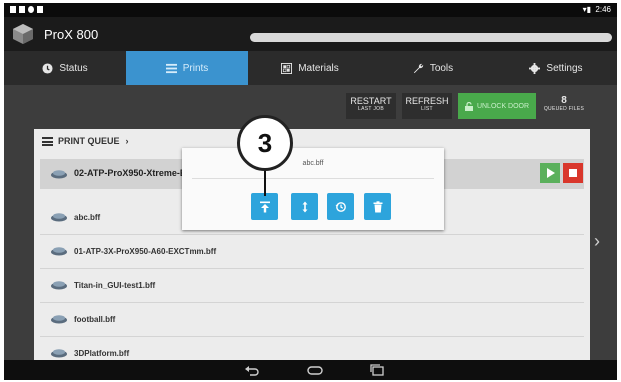 The image size is (621, 382). I want to click on tab-status: Status, so click(65, 68).